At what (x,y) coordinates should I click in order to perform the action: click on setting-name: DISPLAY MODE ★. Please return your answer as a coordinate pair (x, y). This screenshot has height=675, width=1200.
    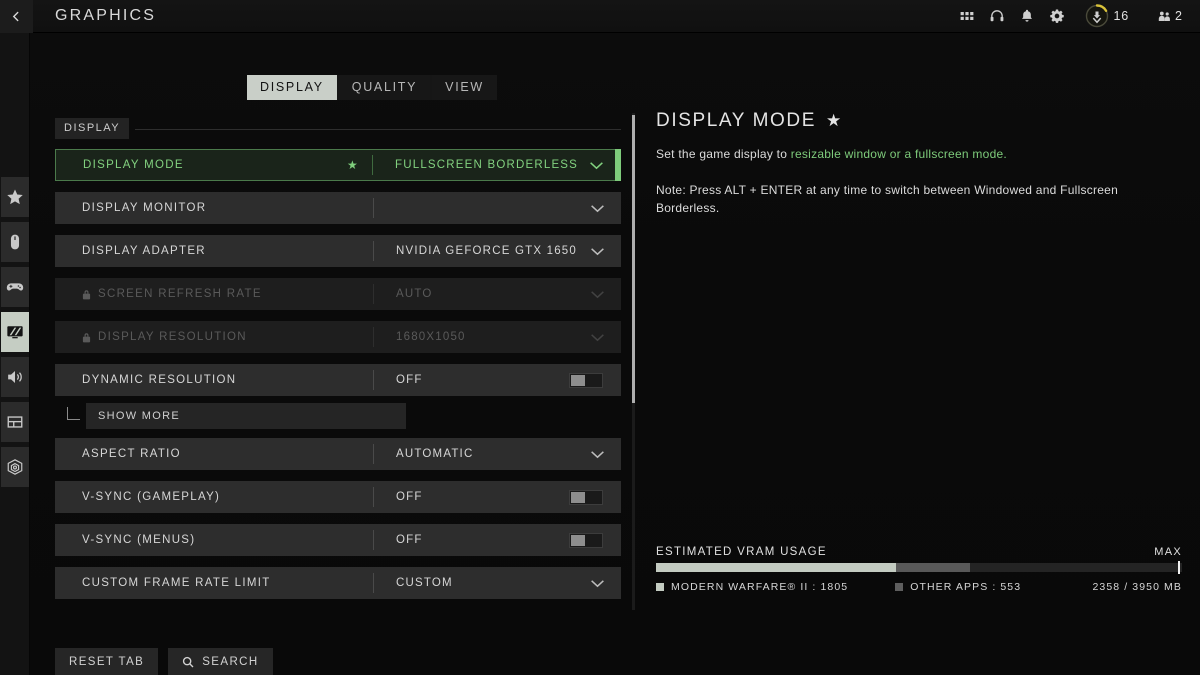
    Looking at the image, I should click on (214, 165).